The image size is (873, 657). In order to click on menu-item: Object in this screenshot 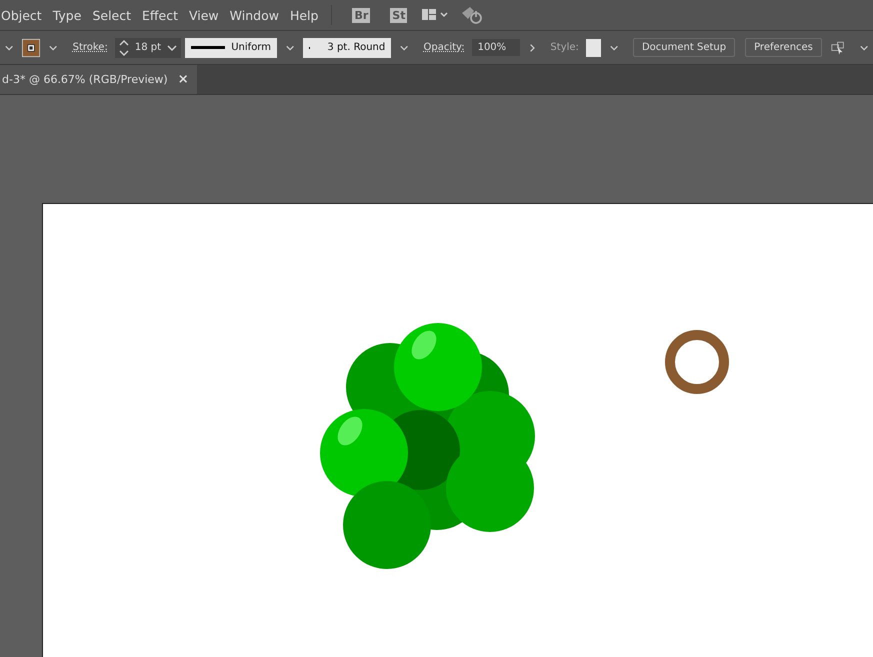, I will do `click(27, 15)`.